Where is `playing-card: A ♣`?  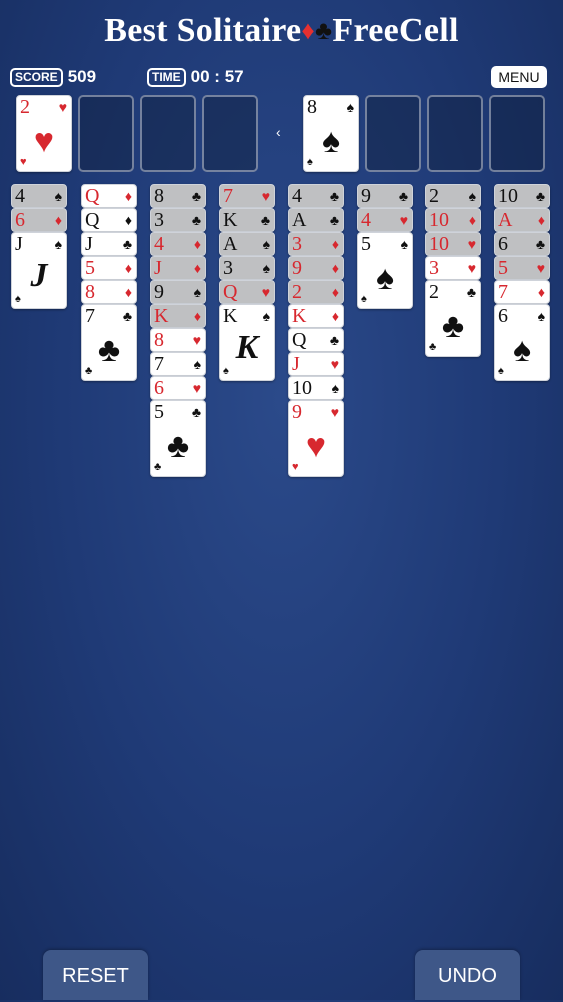 playing-card: A ♣ is located at coordinates (316, 220).